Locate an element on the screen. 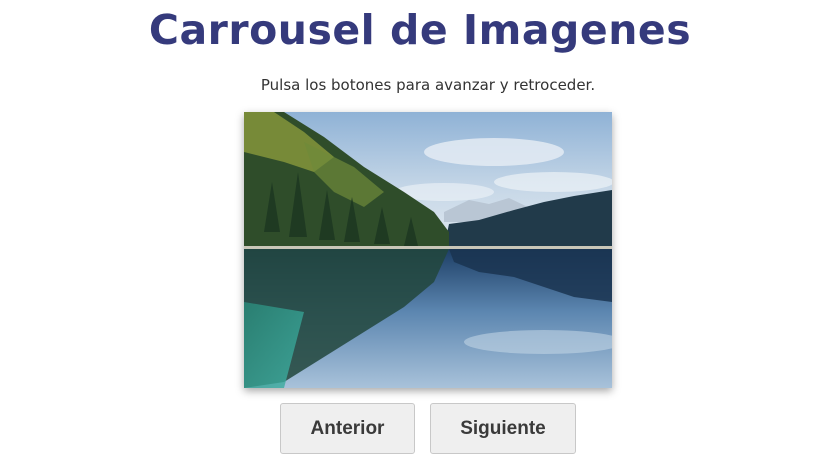 The image size is (840, 472). page-title: Carrousel de Imagenes is located at coordinates (420, 30).